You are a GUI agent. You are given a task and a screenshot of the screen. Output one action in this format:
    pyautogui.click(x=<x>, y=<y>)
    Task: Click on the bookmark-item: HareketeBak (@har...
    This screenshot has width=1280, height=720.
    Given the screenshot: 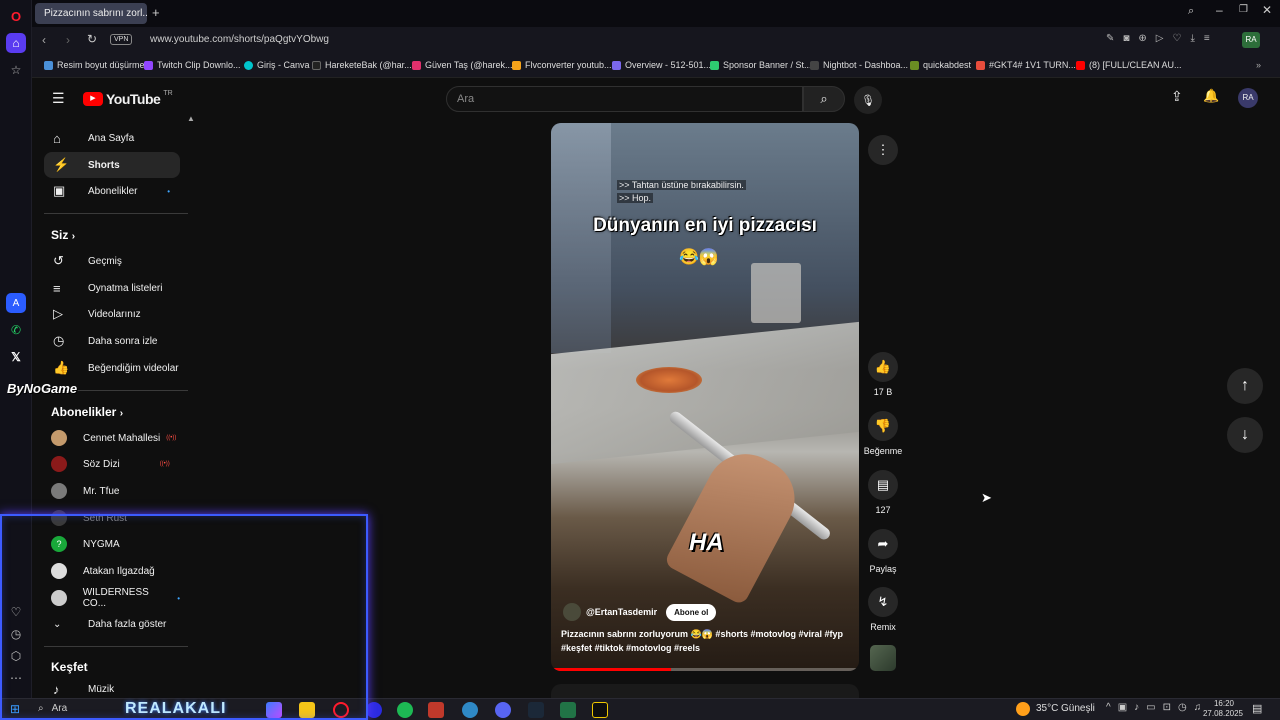 What is the action you would take?
    pyautogui.click(x=362, y=65)
    